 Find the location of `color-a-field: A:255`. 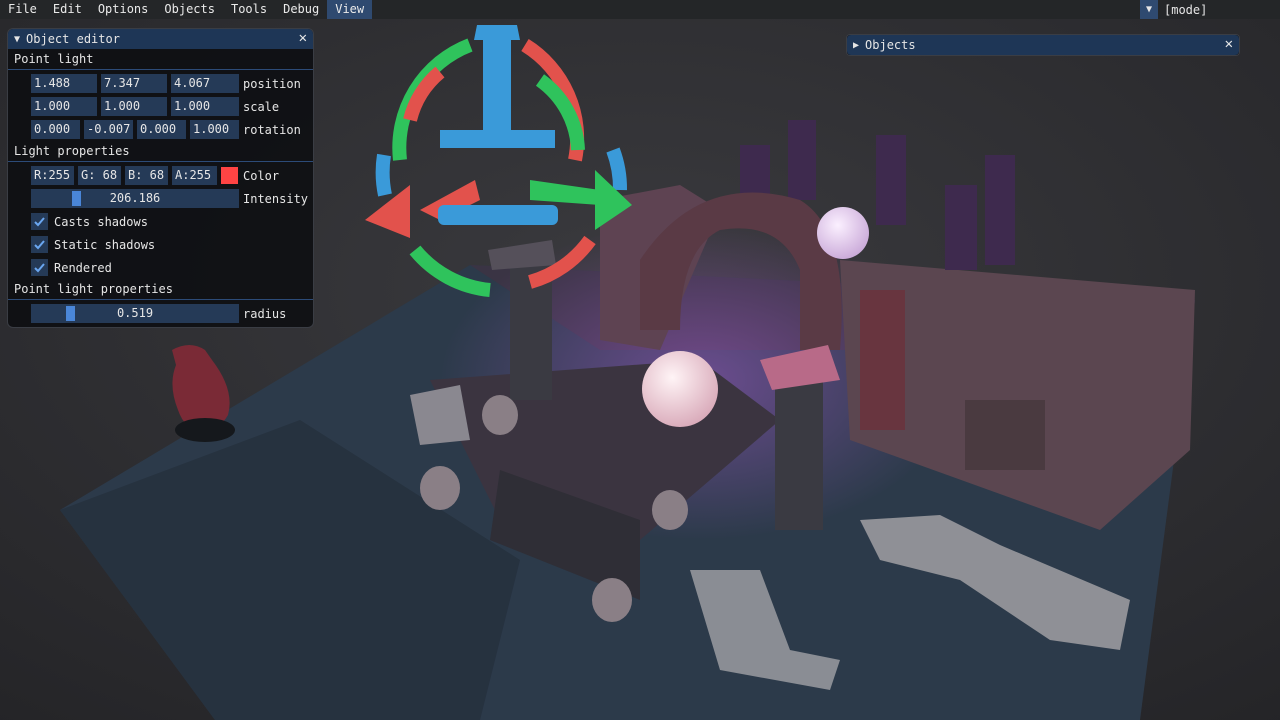

color-a-field: A:255 is located at coordinates (194, 175).